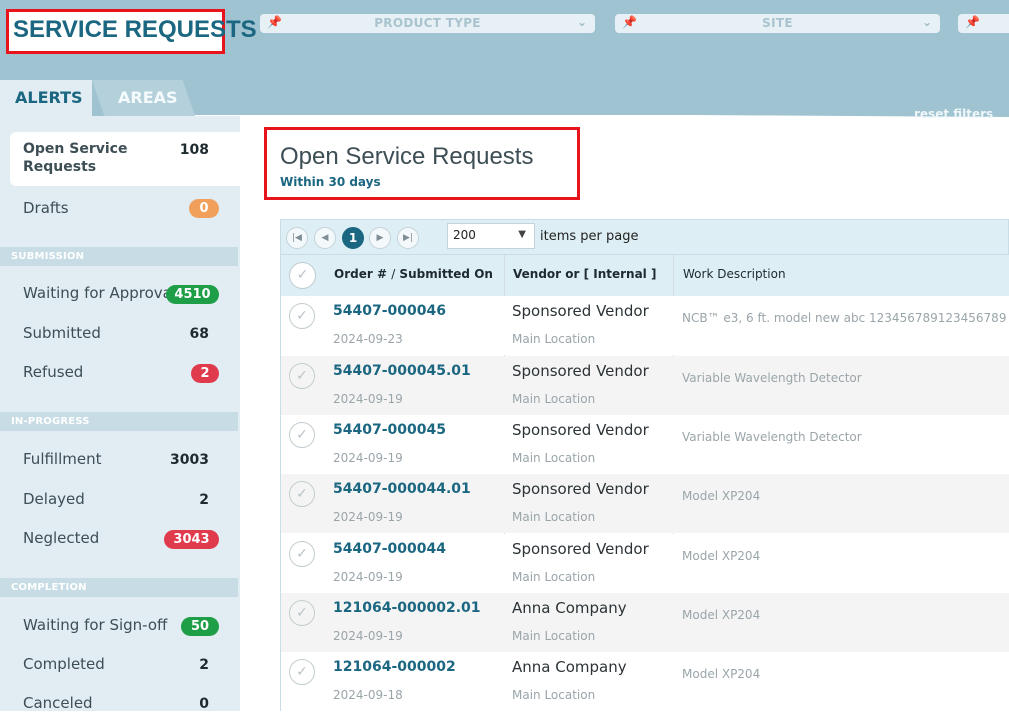 Image resolution: width=1009 pixels, height=728 pixels. What do you see at coordinates (389, 311) in the screenshot?
I see `order-number-link: 54407-000046` at bounding box center [389, 311].